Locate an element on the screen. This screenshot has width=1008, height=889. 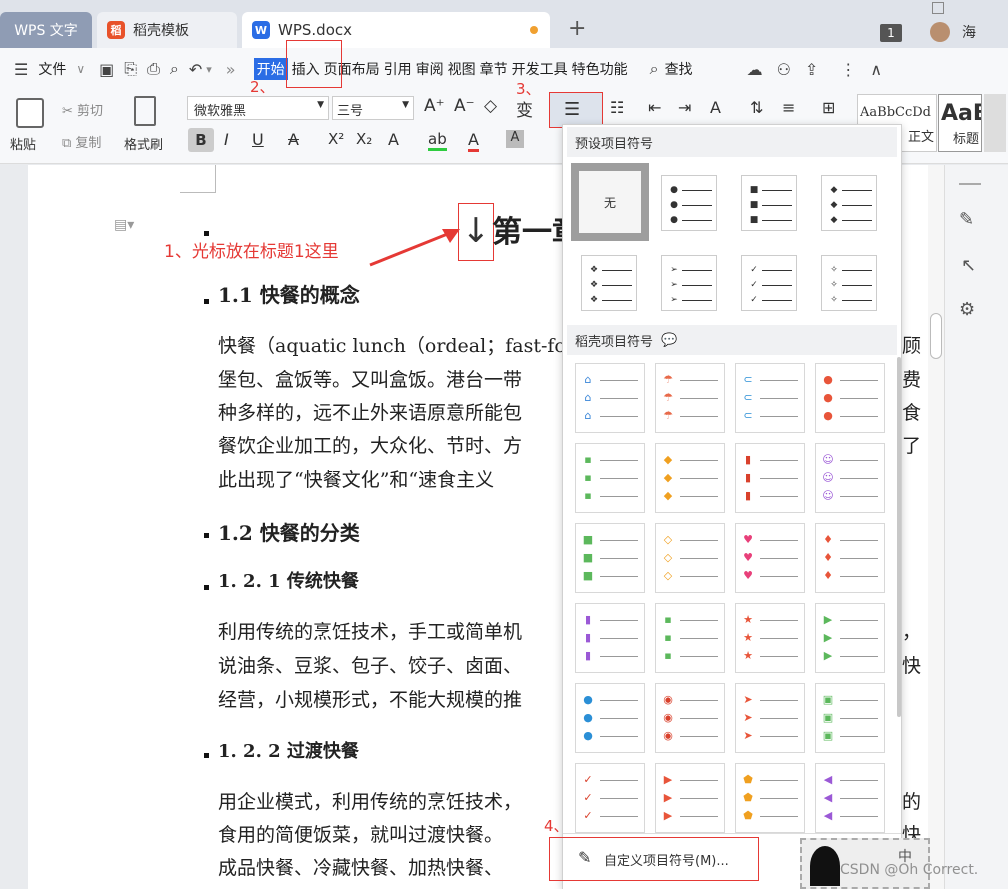
format-painter-icon is located at coordinates (145, 111).